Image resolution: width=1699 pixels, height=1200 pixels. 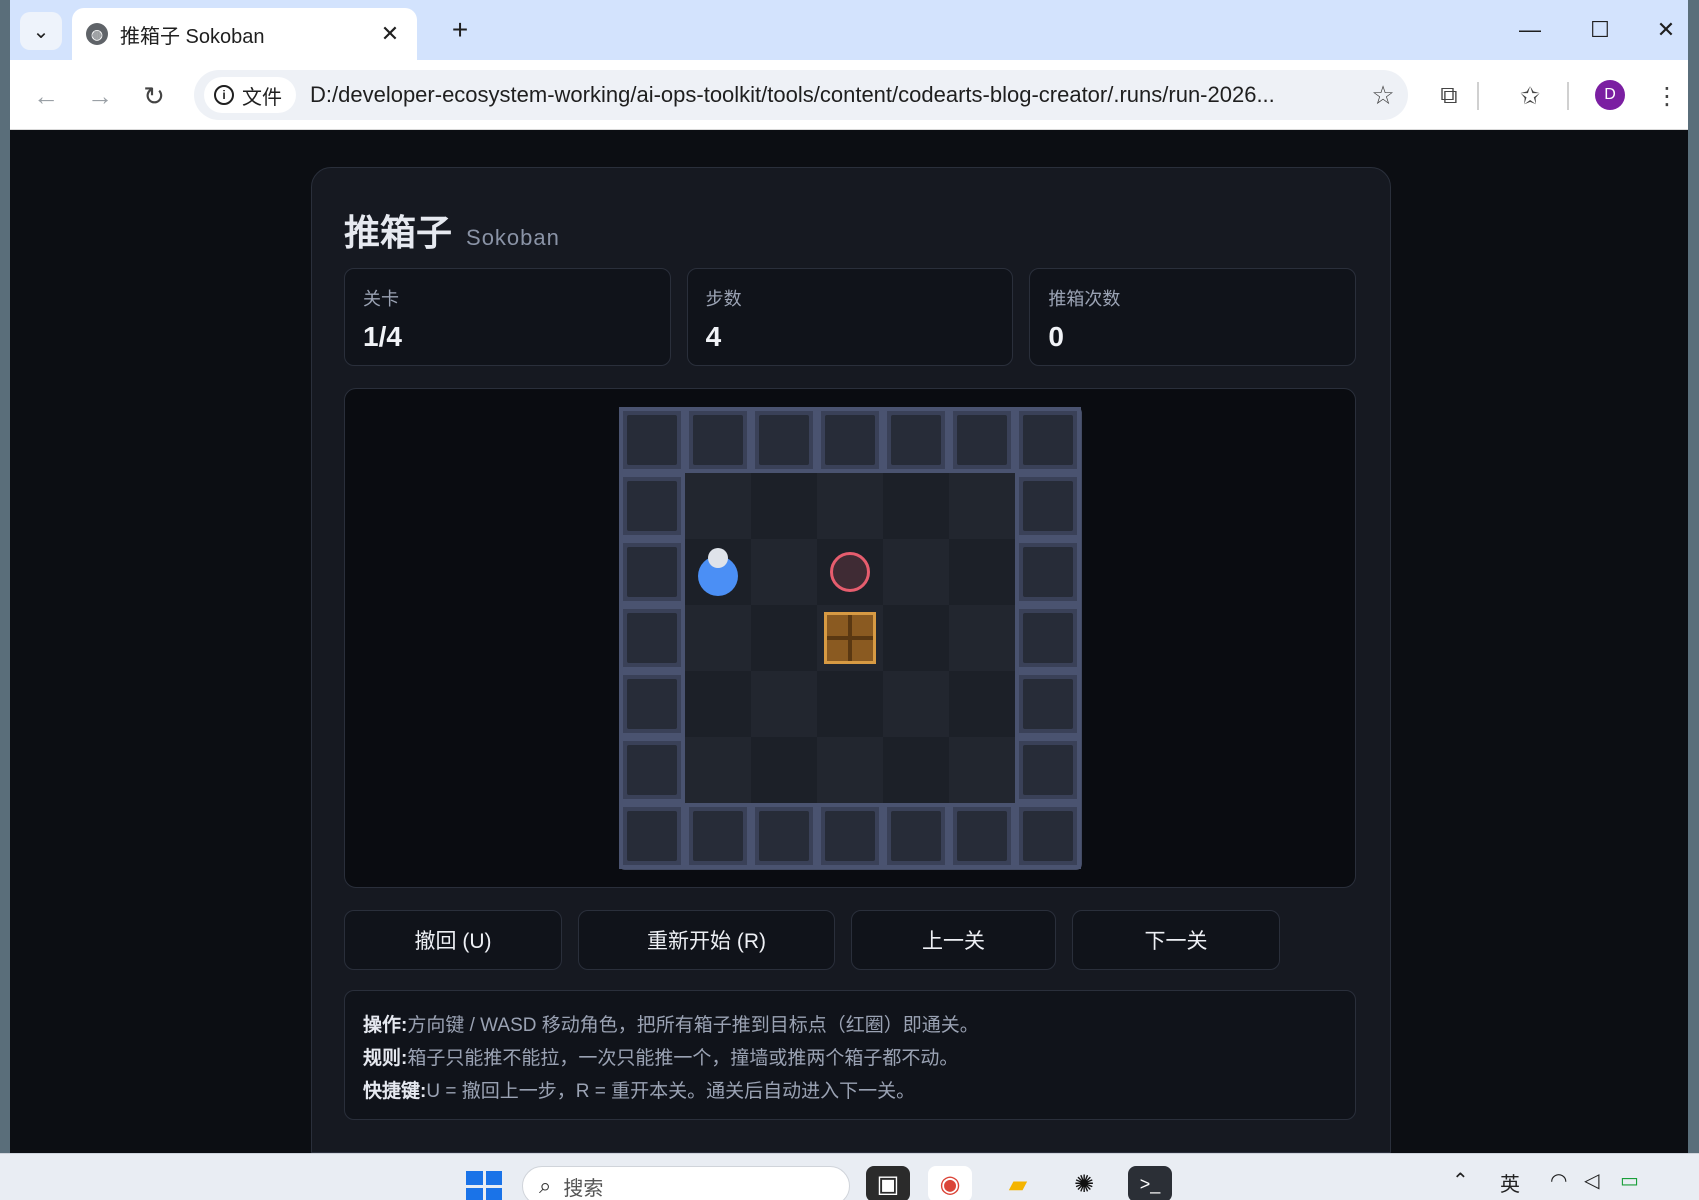 What do you see at coordinates (888, 1183) in the screenshot?
I see `task-view-icon: ▣` at bounding box center [888, 1183].